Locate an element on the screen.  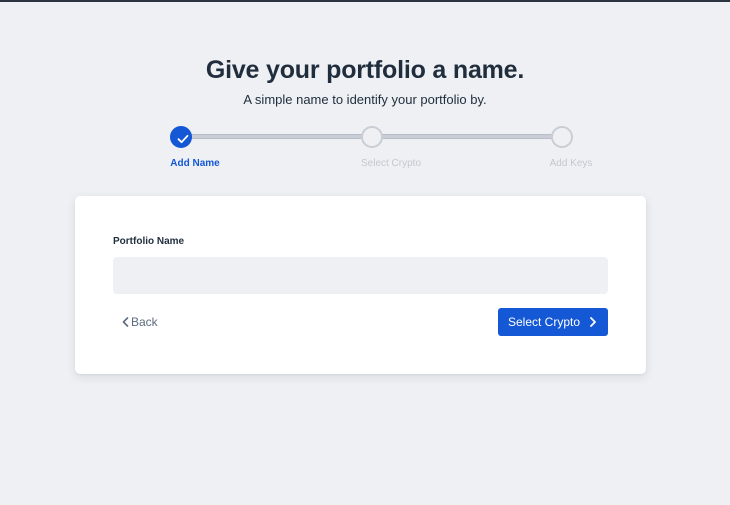
portfolio-name-label: Portfolio Name is located at coordinates (149, 241).